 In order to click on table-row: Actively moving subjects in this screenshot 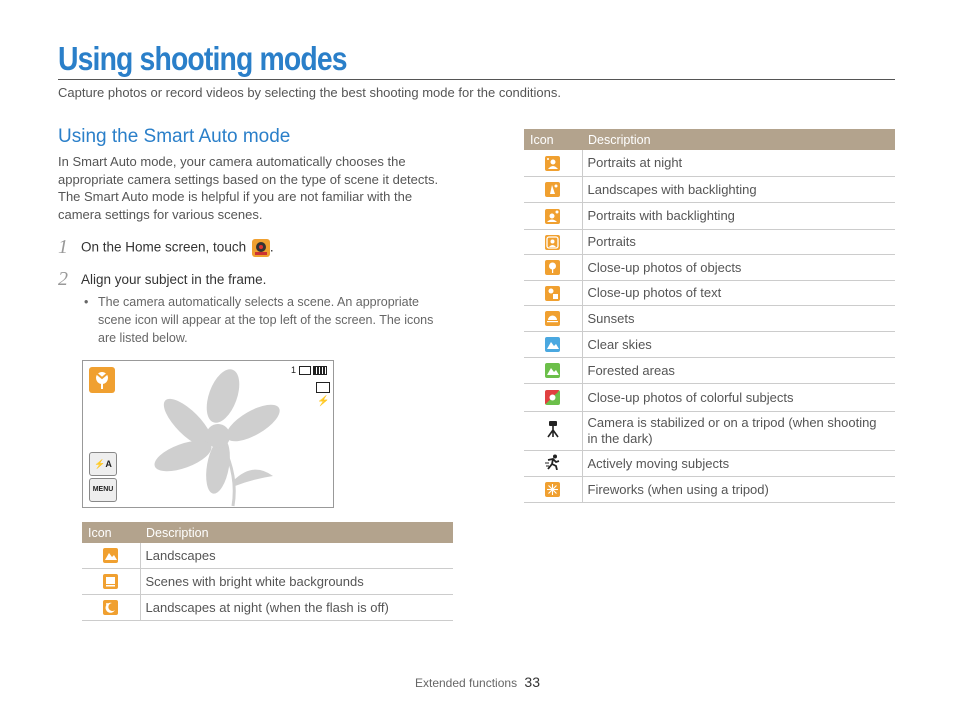, I will do `click(709, 463)`.